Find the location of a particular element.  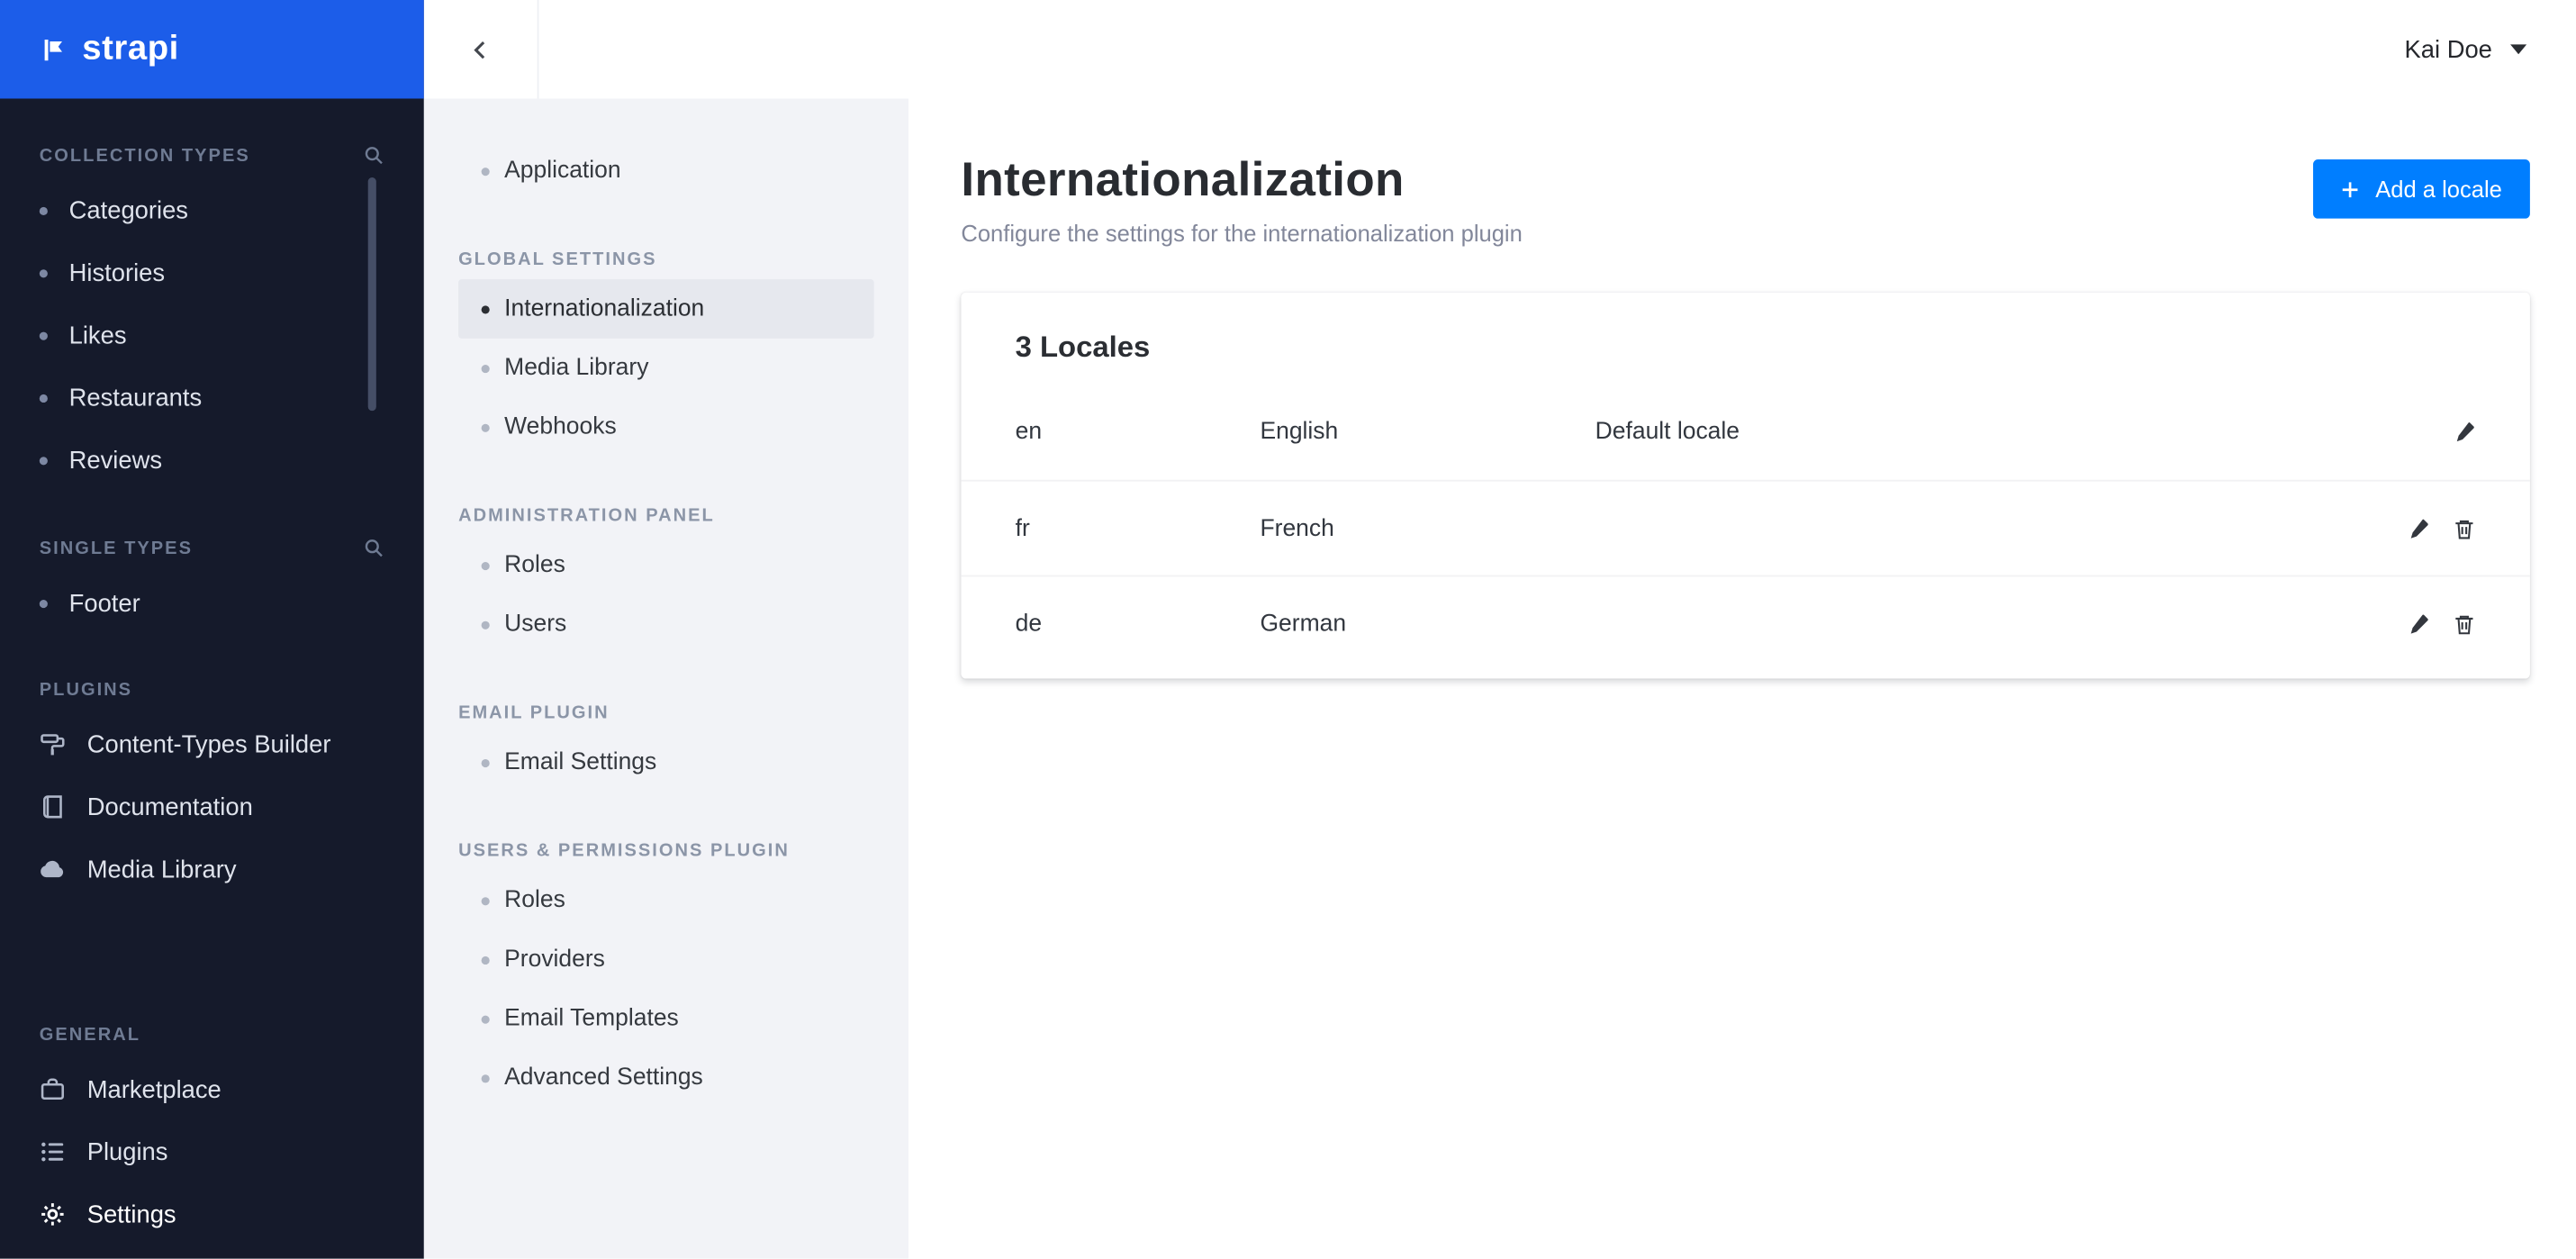

sidebar-item-label: Content-Types Builder is located at coordinates (208, 744).